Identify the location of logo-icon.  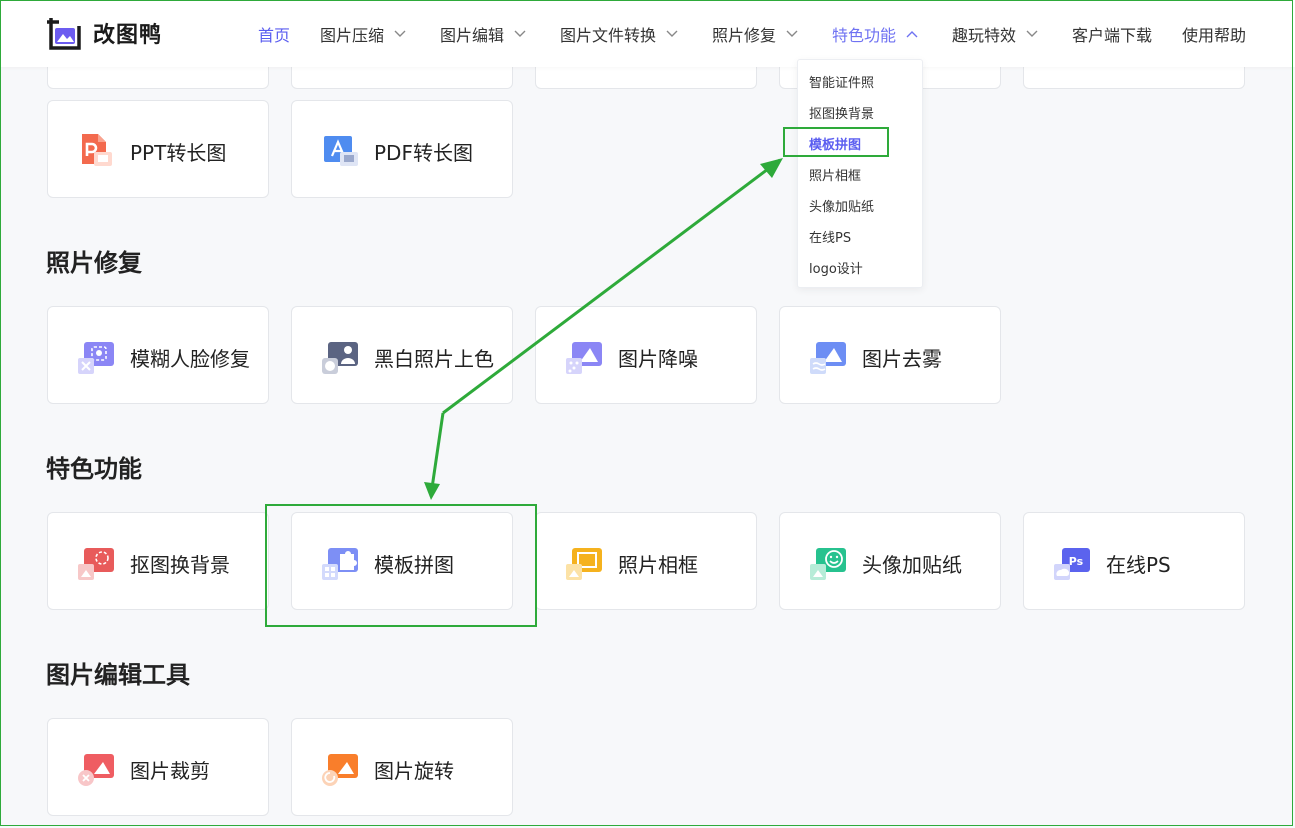
(64, 34).